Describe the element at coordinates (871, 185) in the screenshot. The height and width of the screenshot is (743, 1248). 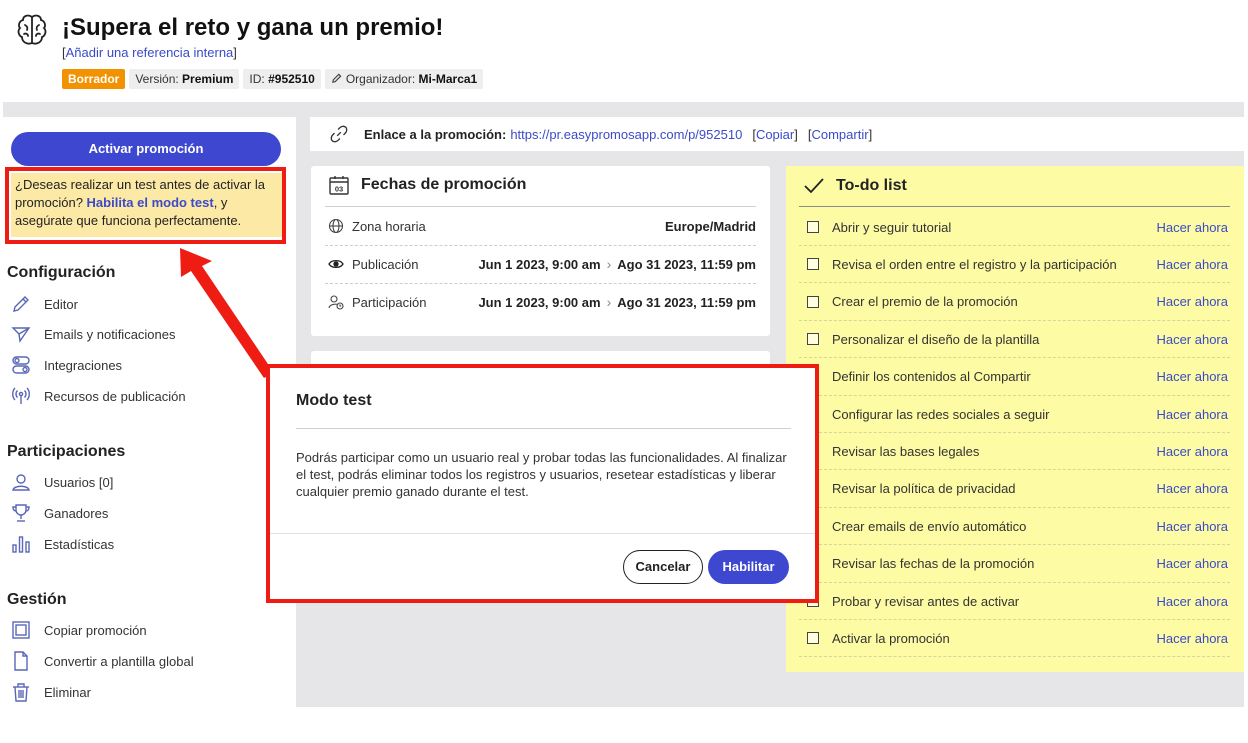
I see `todo-title-text: To-do list` at that location.